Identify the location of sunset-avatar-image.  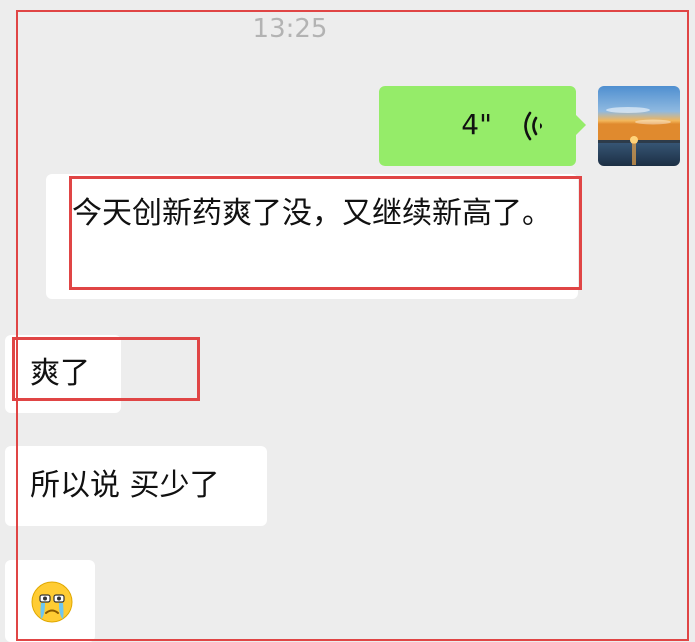
(639, 126).